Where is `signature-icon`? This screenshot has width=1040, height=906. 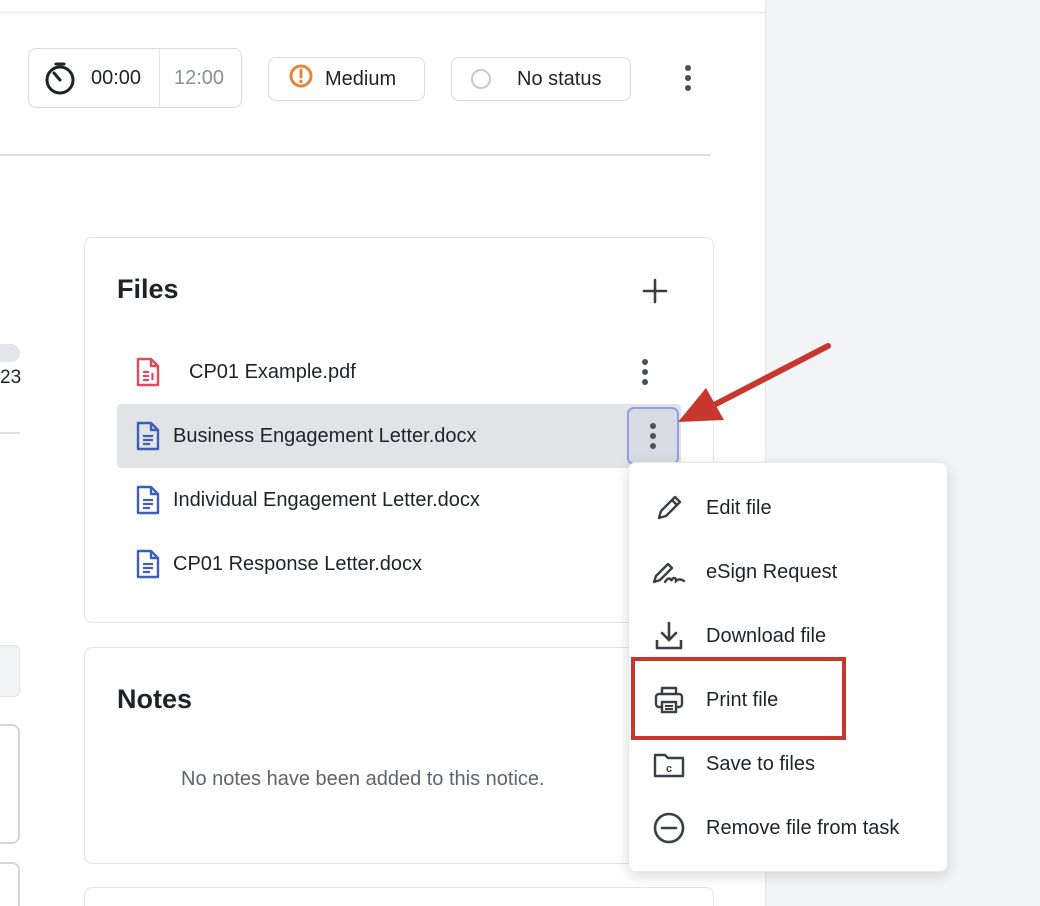 signature-icon is located at coordinates (669, 572).